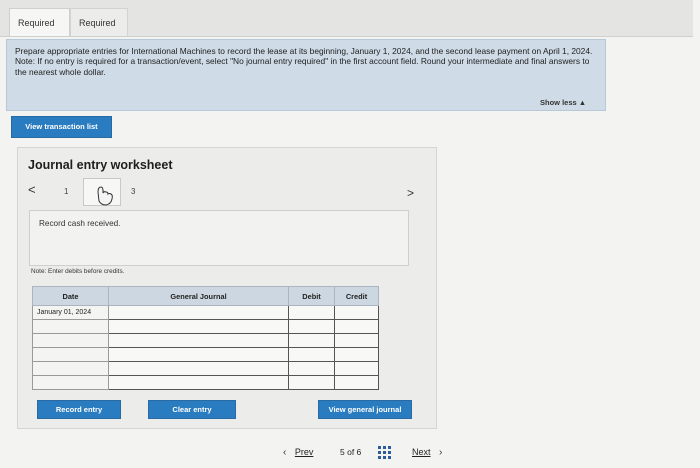  I want to click on prev-step-chevron-icon: <, so click(32, 189).